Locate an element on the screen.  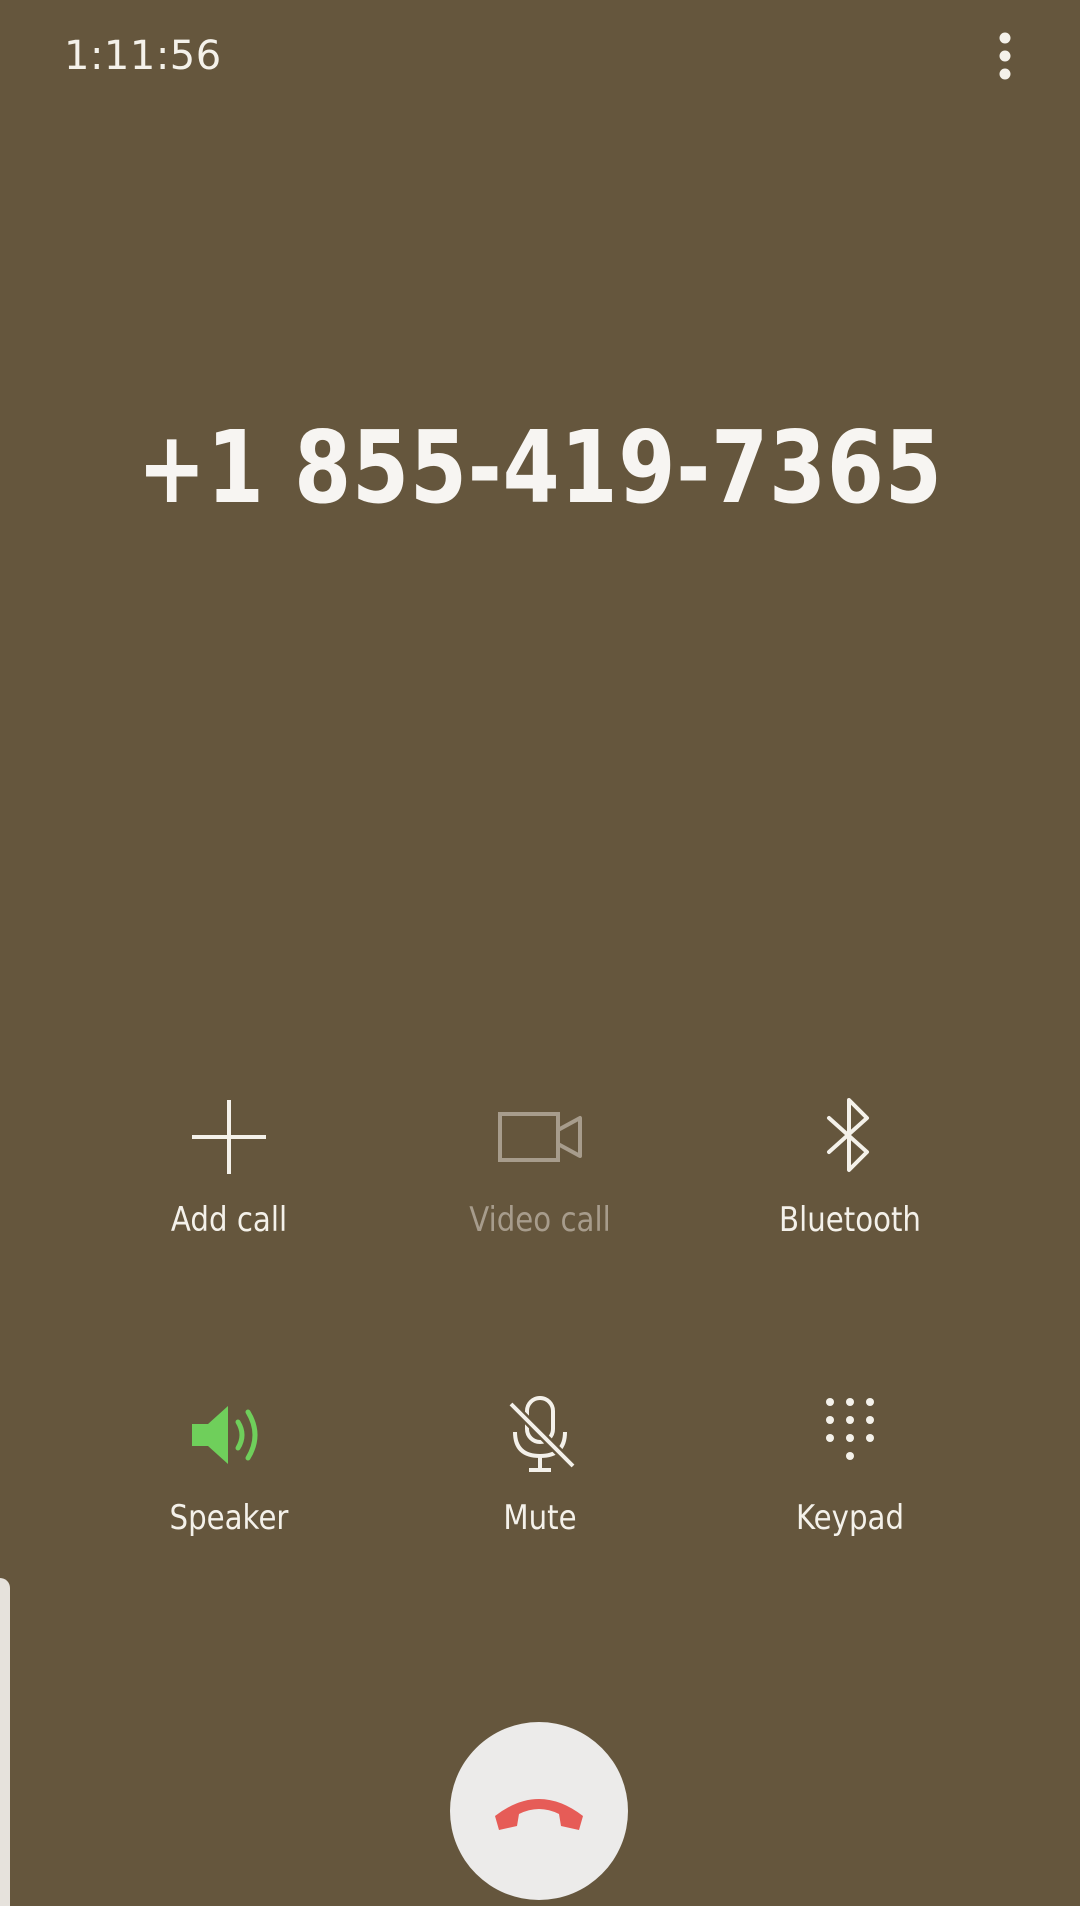
bluetooth-icon is located at coordinates (848, 1135).